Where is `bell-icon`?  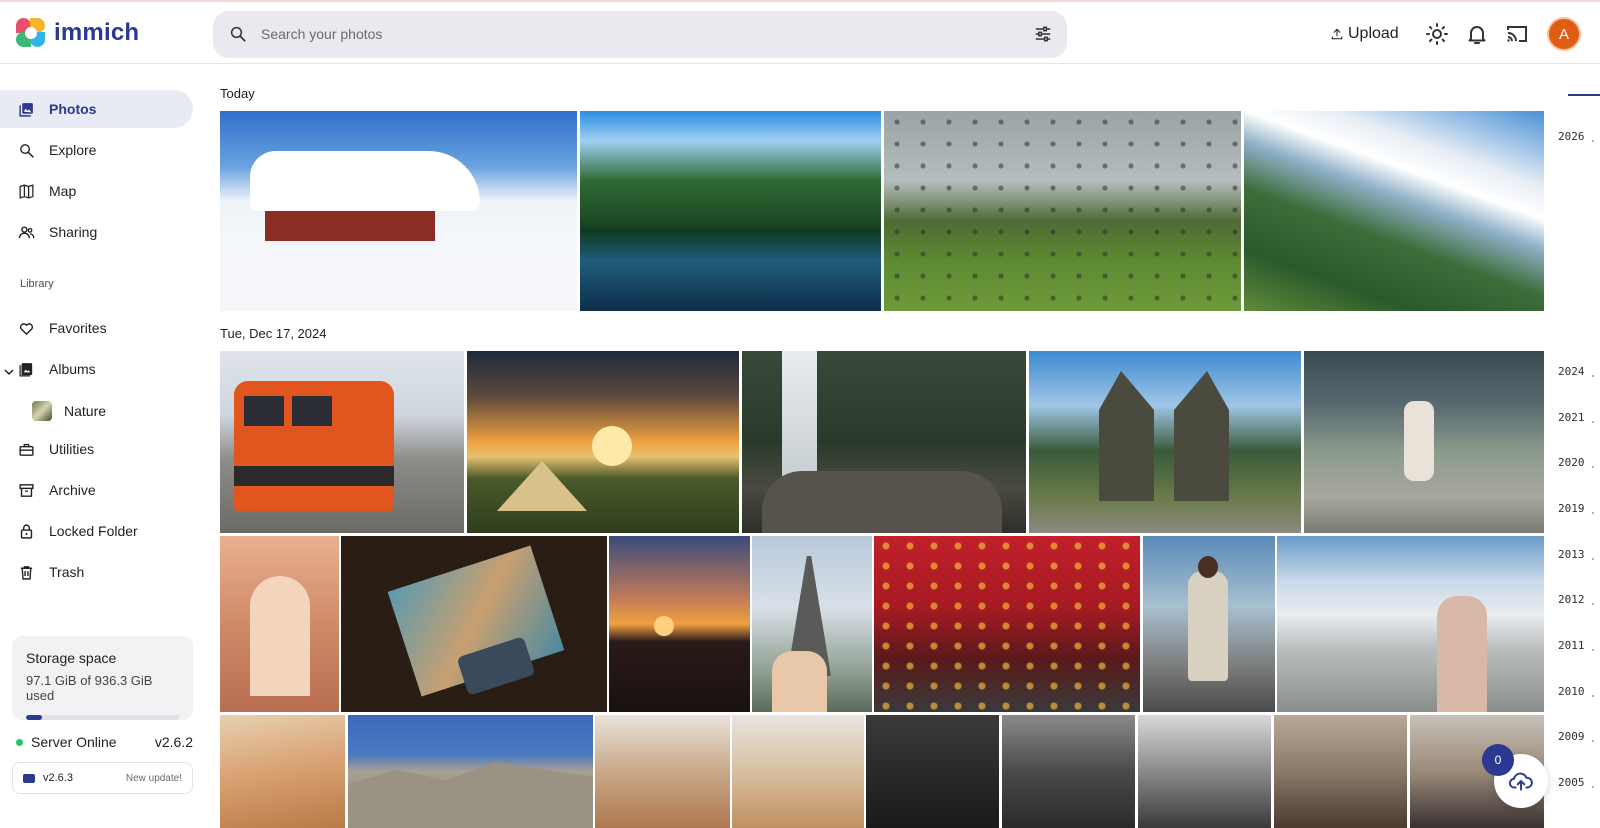 bell-icon is located at coordinates (1477, 34).